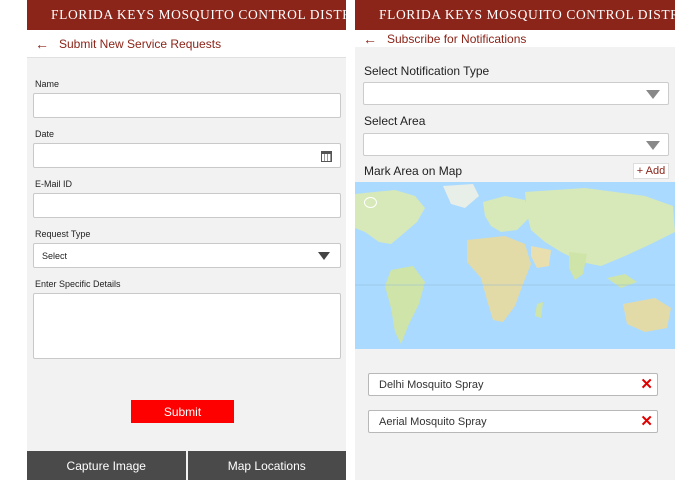  Describe the element at coordinates (55, 255) in the screenshot. I see `request-type-value: Select` at that location.